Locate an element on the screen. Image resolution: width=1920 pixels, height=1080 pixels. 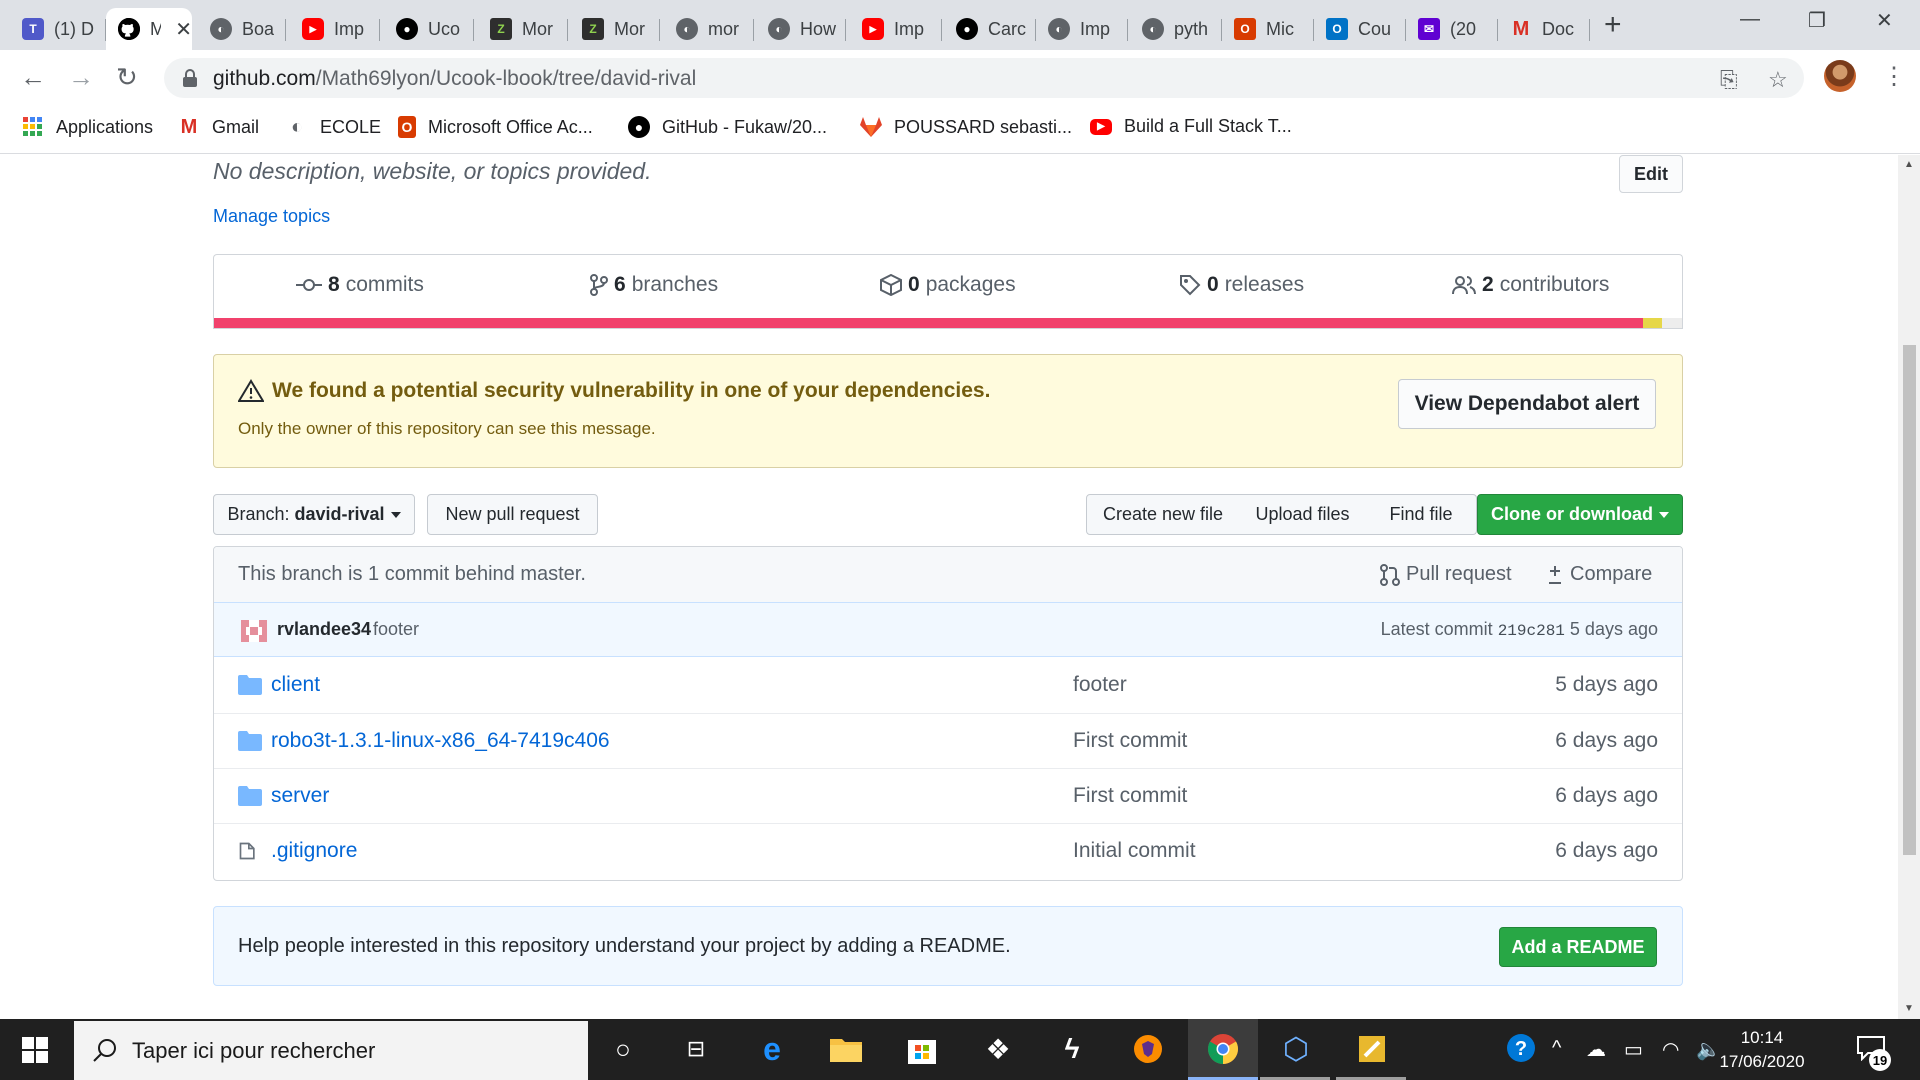
profile-avatar is located at coordinates (1840, 76).